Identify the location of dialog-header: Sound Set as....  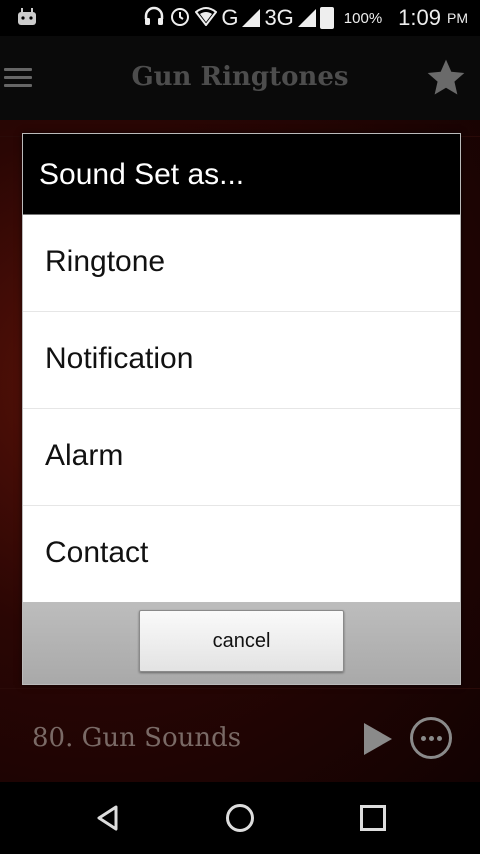
(241, 174).